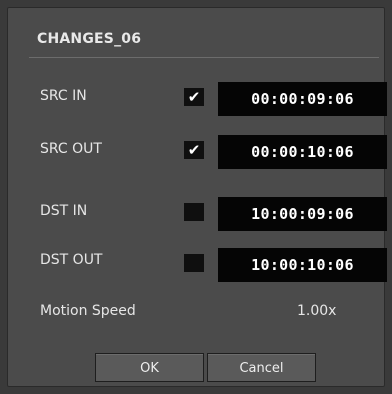  What do you see at coordinates (302, 152) in the screenshot?
I see `src-out-timecode: 00:00:10:06` at bounding box center [302, 152].